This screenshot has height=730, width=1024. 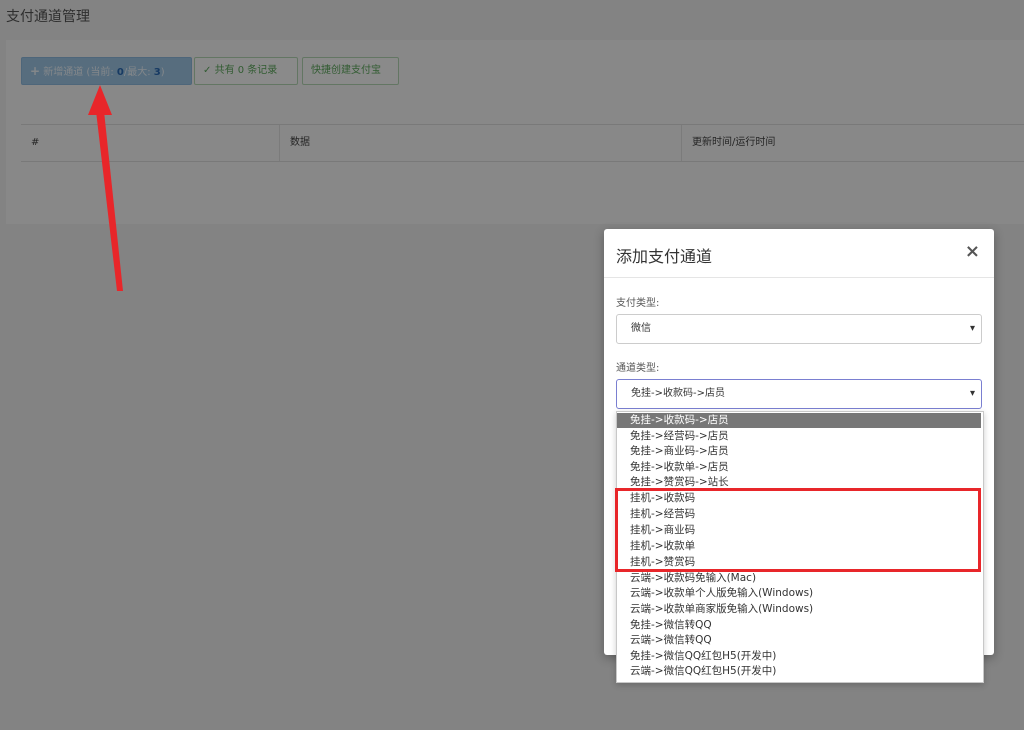 What do you see at coordinates (638, 368) in the screenshot?
I see `channel-type-label: 通道类型:` at bounding box center [638, 368].